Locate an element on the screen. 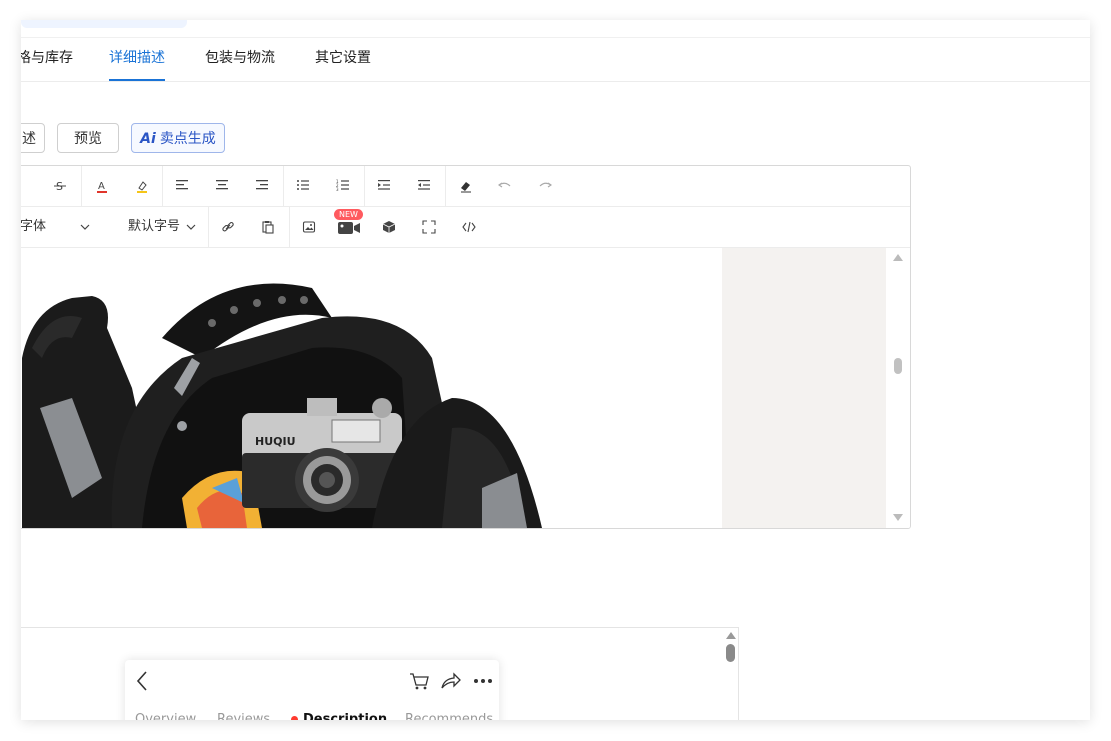 The width and height of the screenshot is (1111, 741). top-pill is located at coordinates (104, 24).